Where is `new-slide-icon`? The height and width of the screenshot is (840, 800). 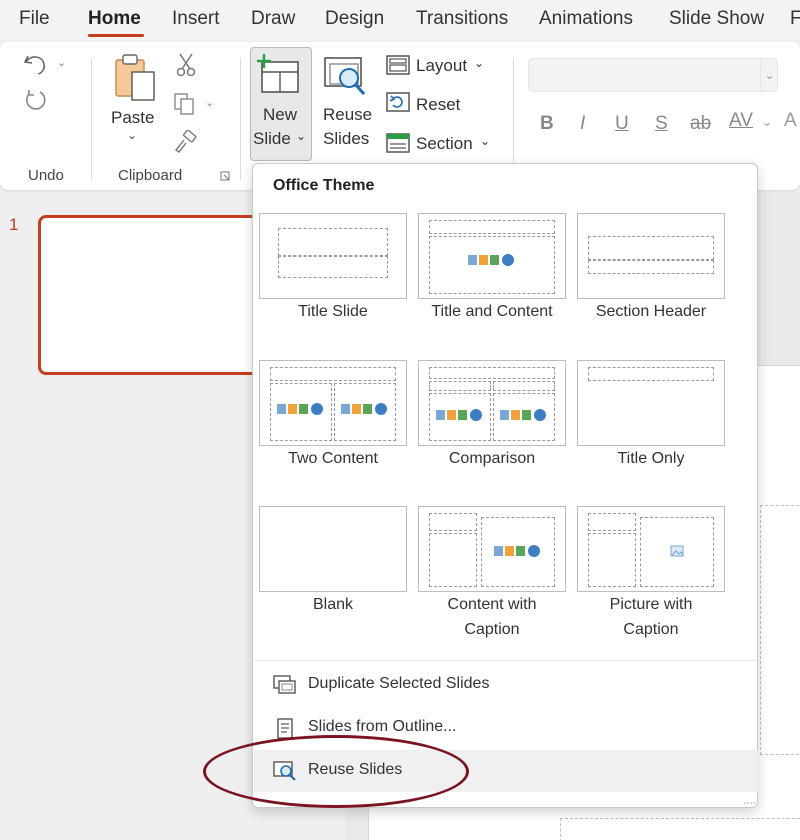
new-slide-icon is located at coordinates (278, 73).